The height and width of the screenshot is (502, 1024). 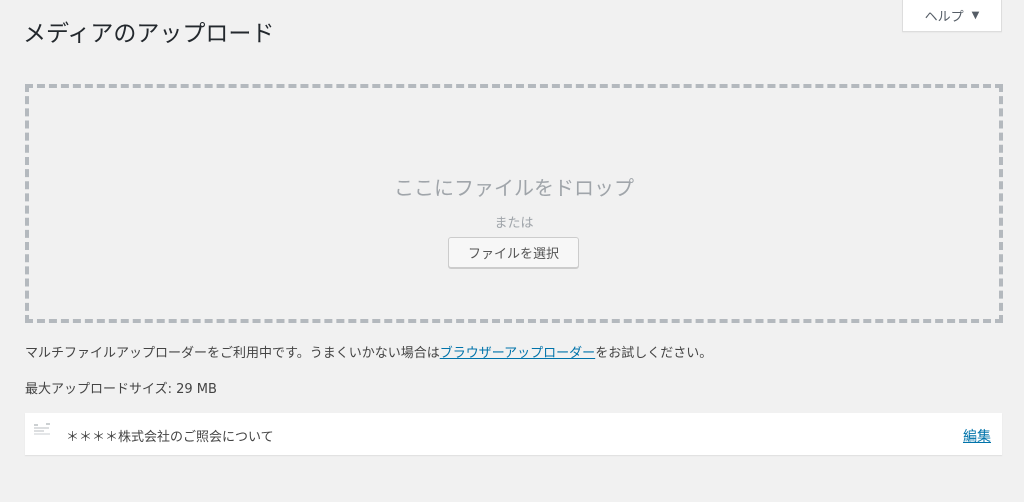 I want to click on drop-zone-or-text: または, so click(x=514, y=223).